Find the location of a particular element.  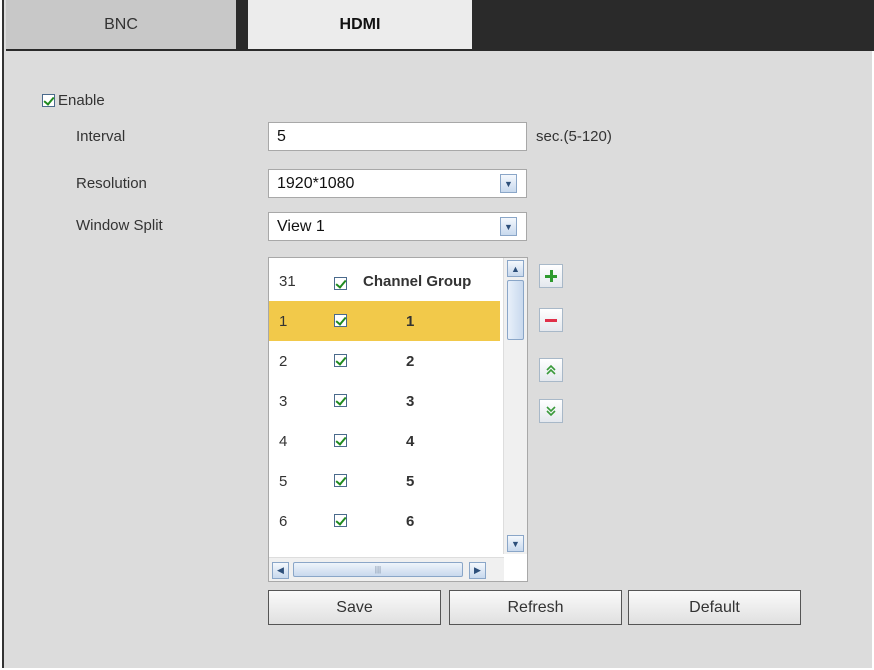

scroll-thumb-horizontal: ||| is located at coordinates (378, 569).